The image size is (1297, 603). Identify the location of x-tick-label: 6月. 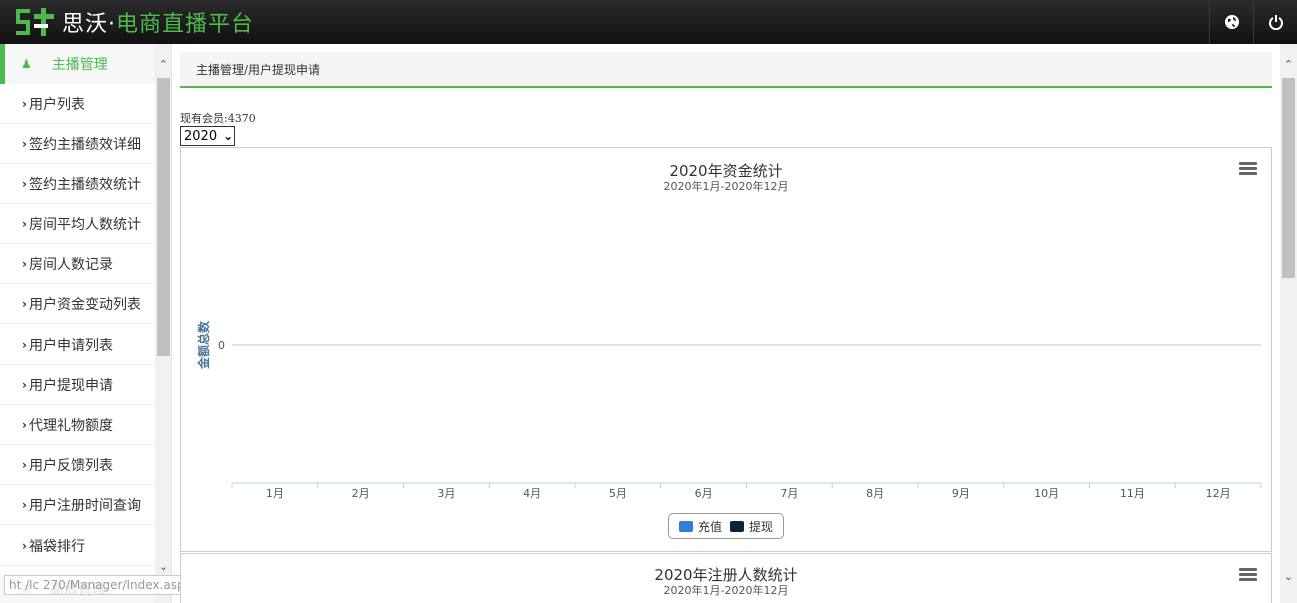
(704, 493).